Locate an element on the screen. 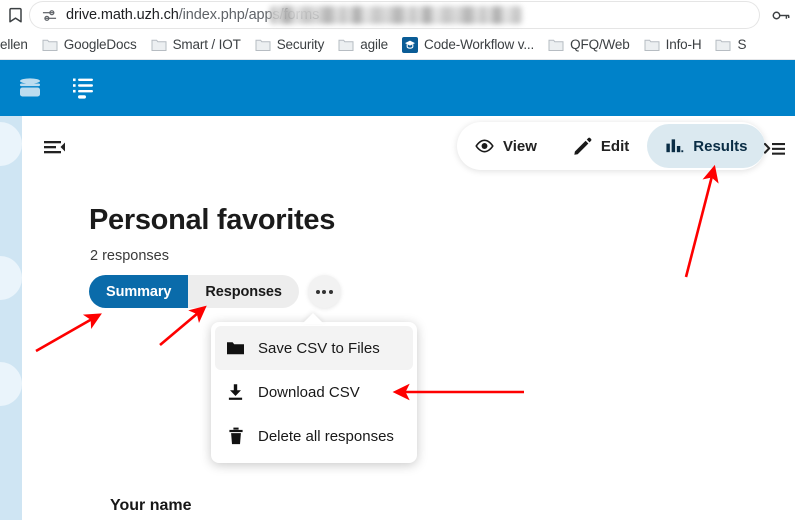 The width and height of the screenshot is (795, 520). question-title: Your name is located at coordinates (151, 505).